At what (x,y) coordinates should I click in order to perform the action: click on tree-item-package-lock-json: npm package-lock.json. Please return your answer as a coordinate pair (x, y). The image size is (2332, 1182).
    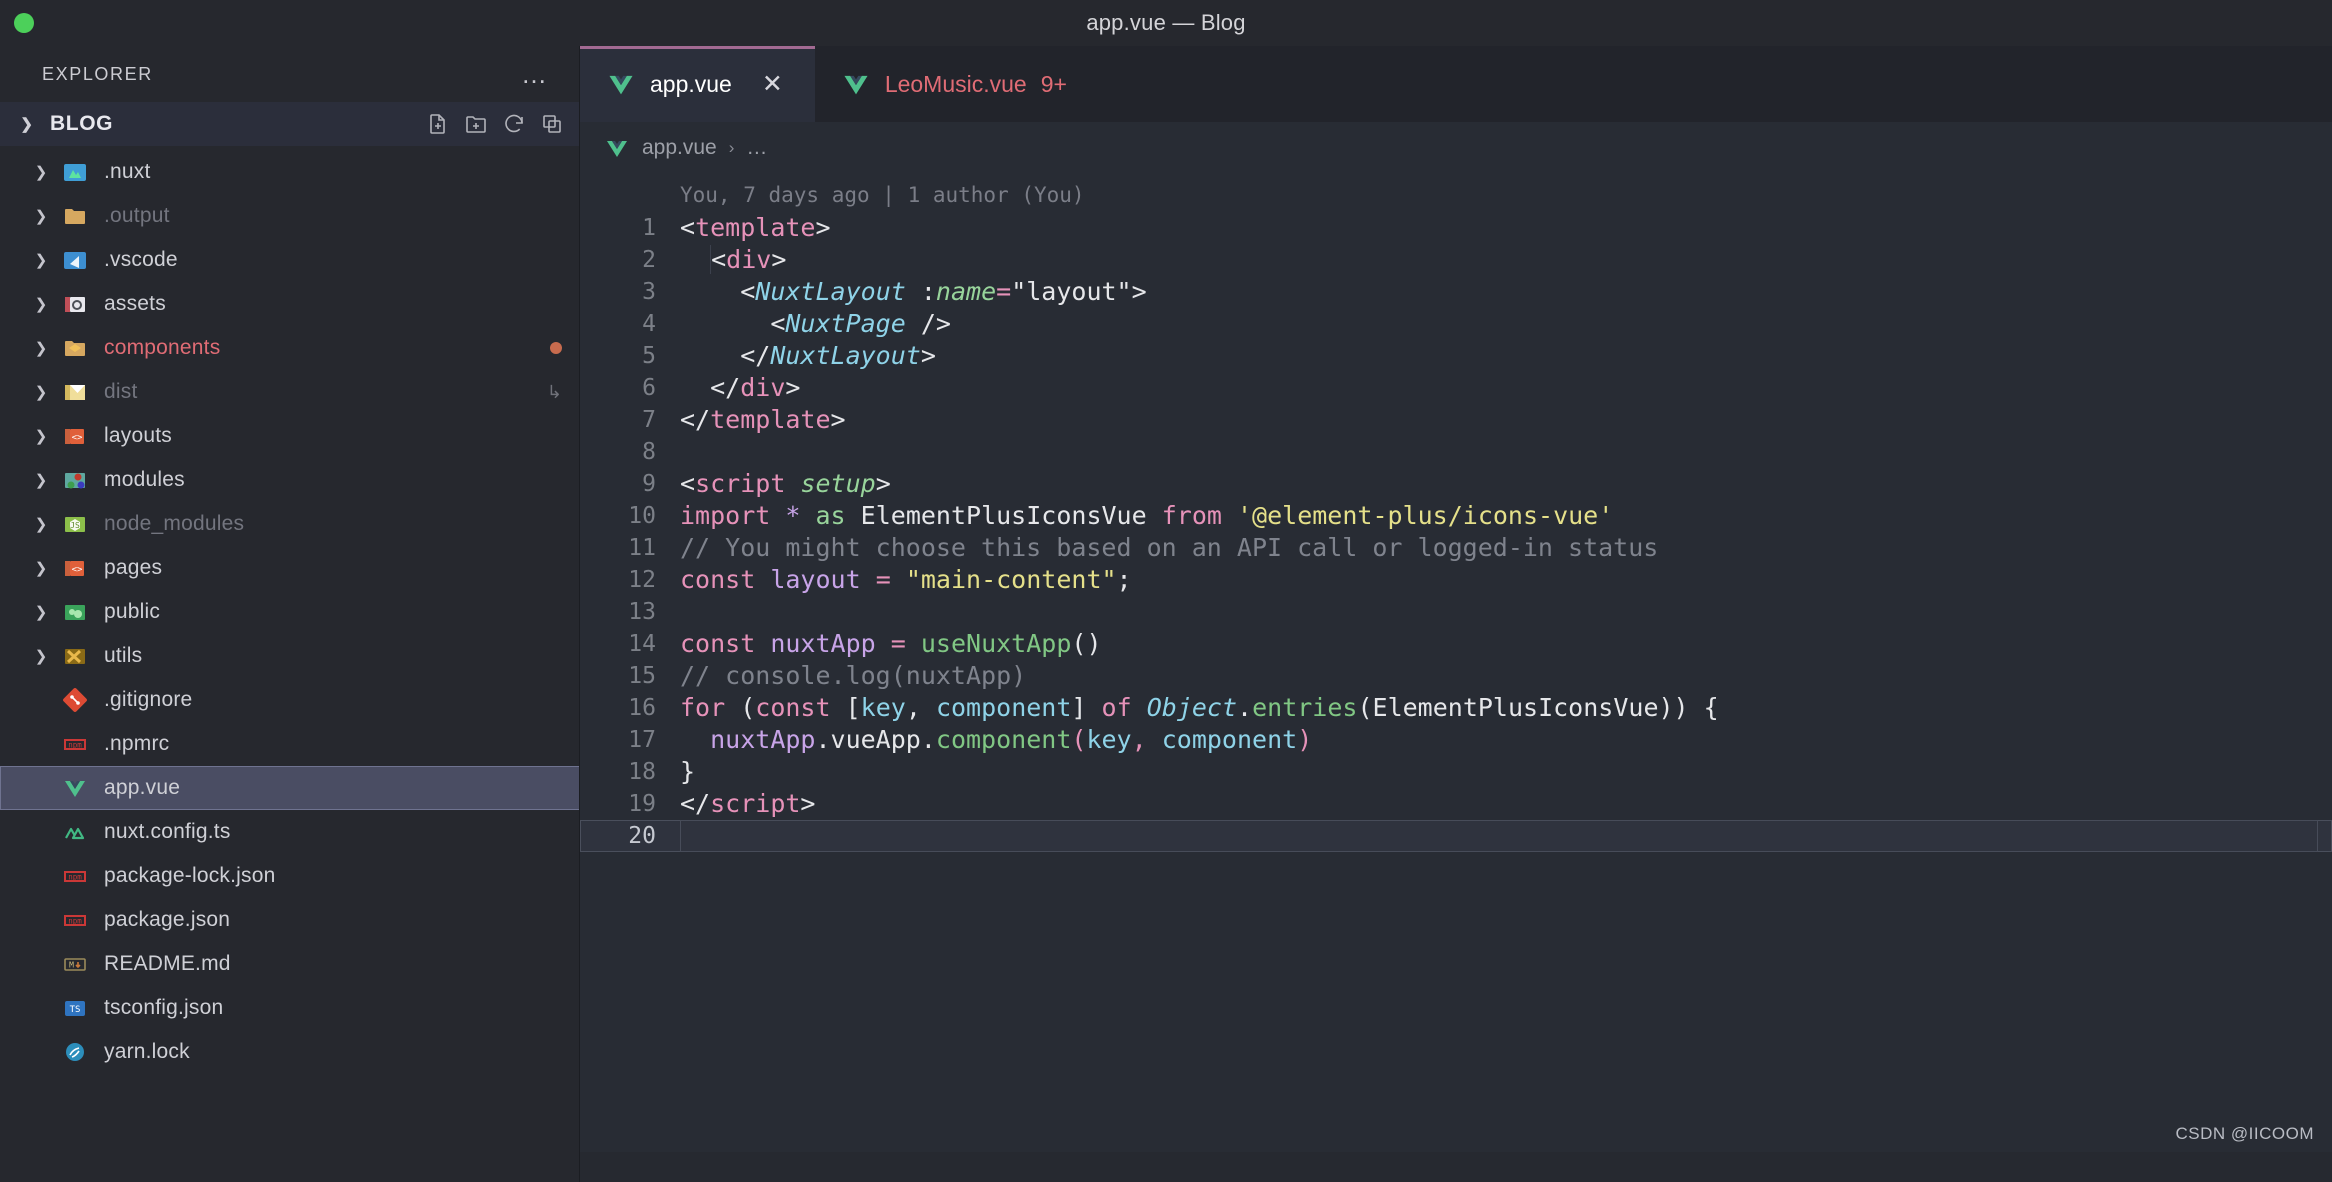
    Looking at the image, I should click on (290, 876).